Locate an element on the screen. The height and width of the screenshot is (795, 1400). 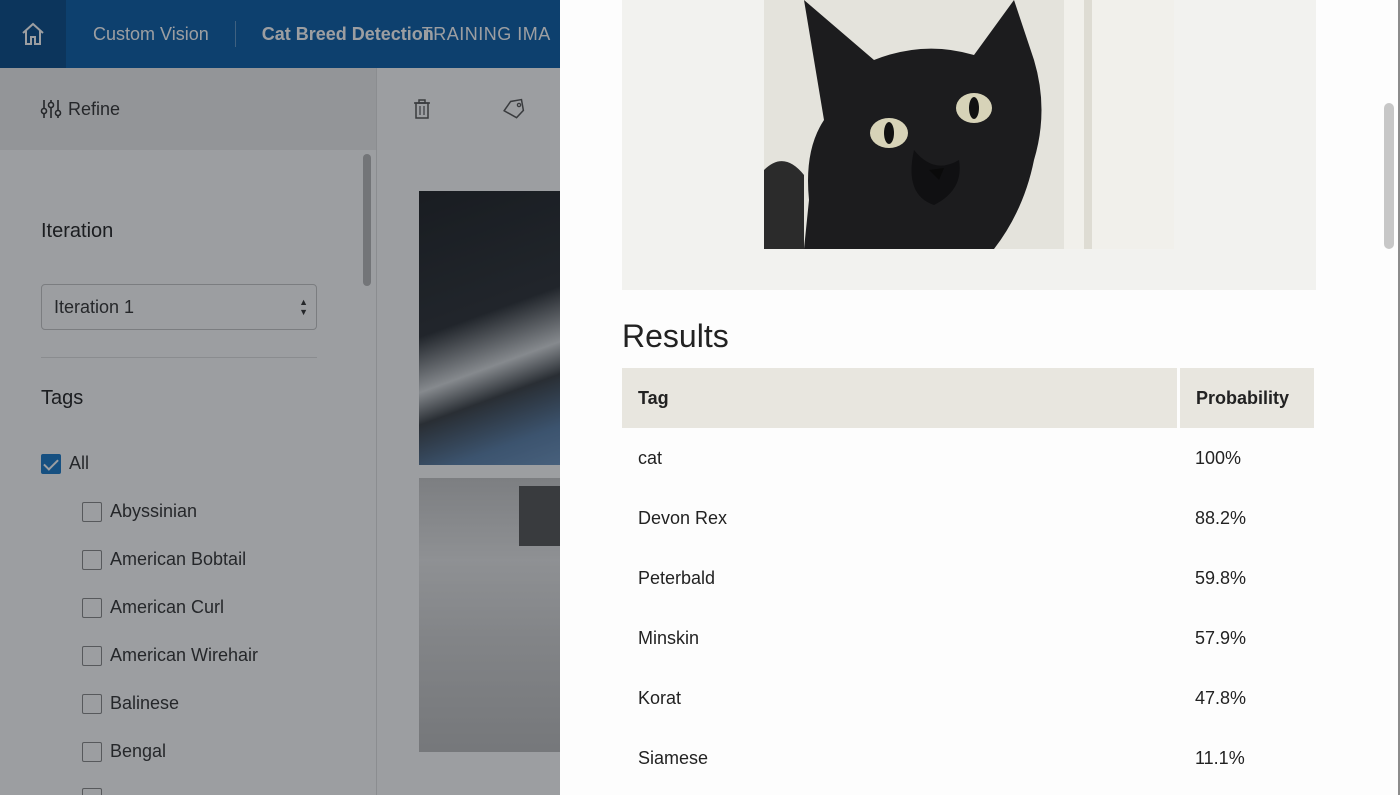
results-heading: Results is located at coordinates (675, 336).